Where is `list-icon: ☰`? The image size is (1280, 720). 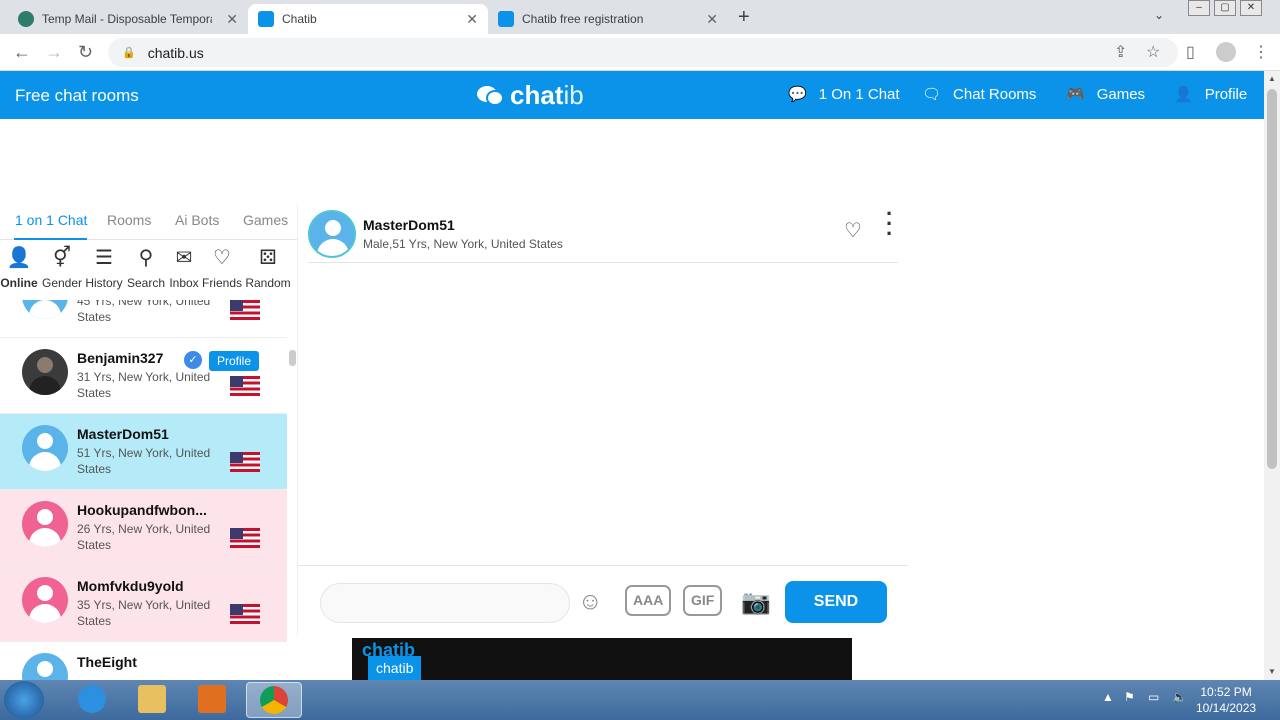
list-icon: ☰ is located at coordinates (104, 258).